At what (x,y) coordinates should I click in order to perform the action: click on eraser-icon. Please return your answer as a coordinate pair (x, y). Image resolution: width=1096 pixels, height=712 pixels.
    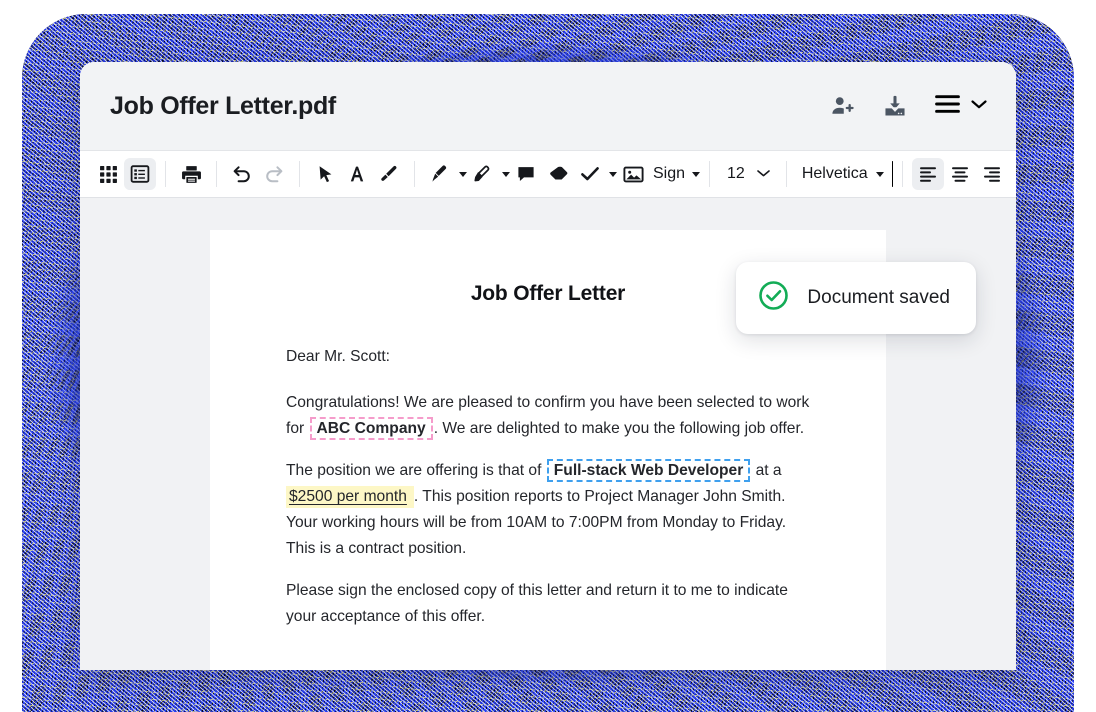
    Looking at the image, I should click on (558, 174).